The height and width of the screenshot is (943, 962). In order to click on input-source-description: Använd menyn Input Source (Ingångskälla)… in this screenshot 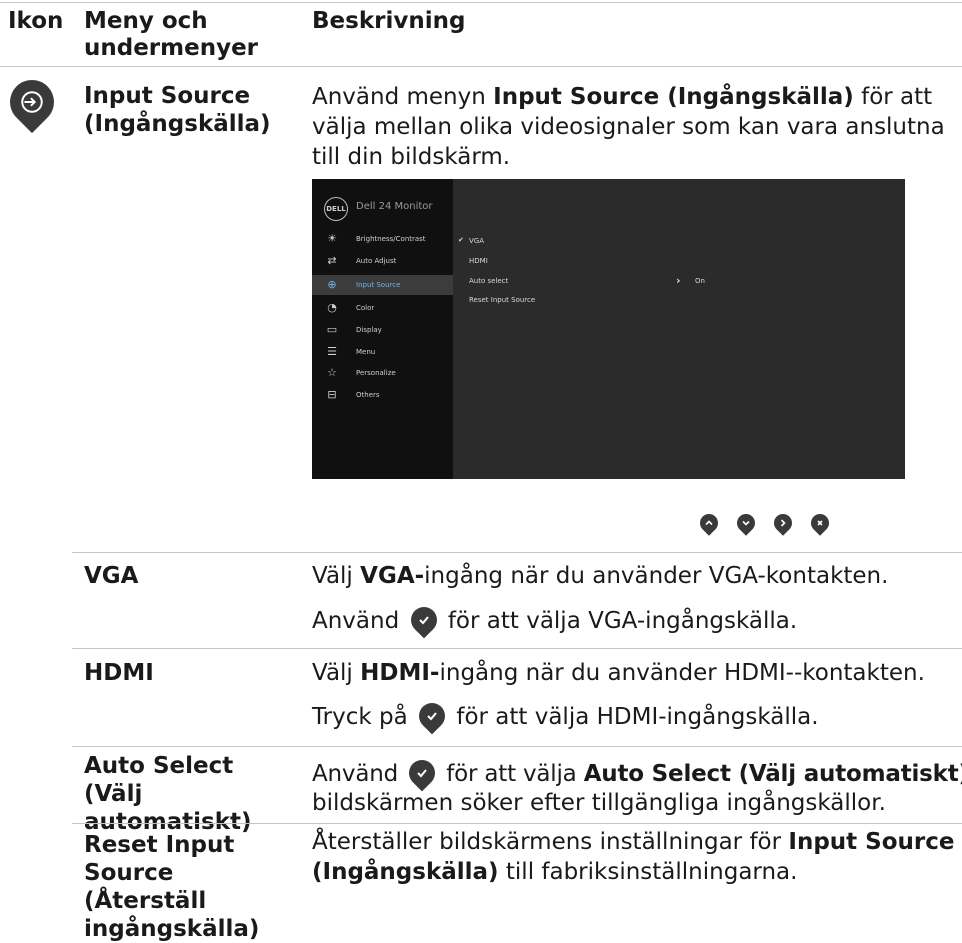, I will do `click(628, 127)`.